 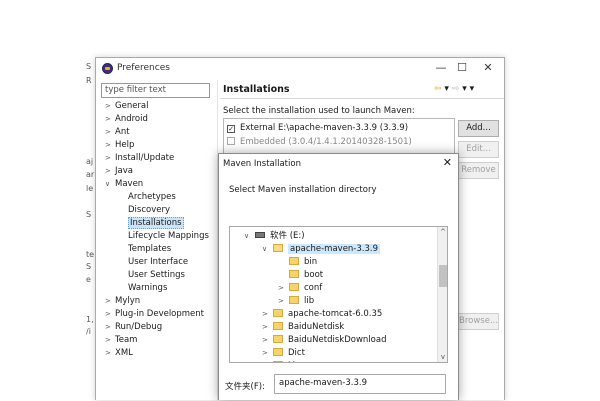 I want to click on folder-node: > apache-tomcat-6.0.35, so click(x=322, y=314).